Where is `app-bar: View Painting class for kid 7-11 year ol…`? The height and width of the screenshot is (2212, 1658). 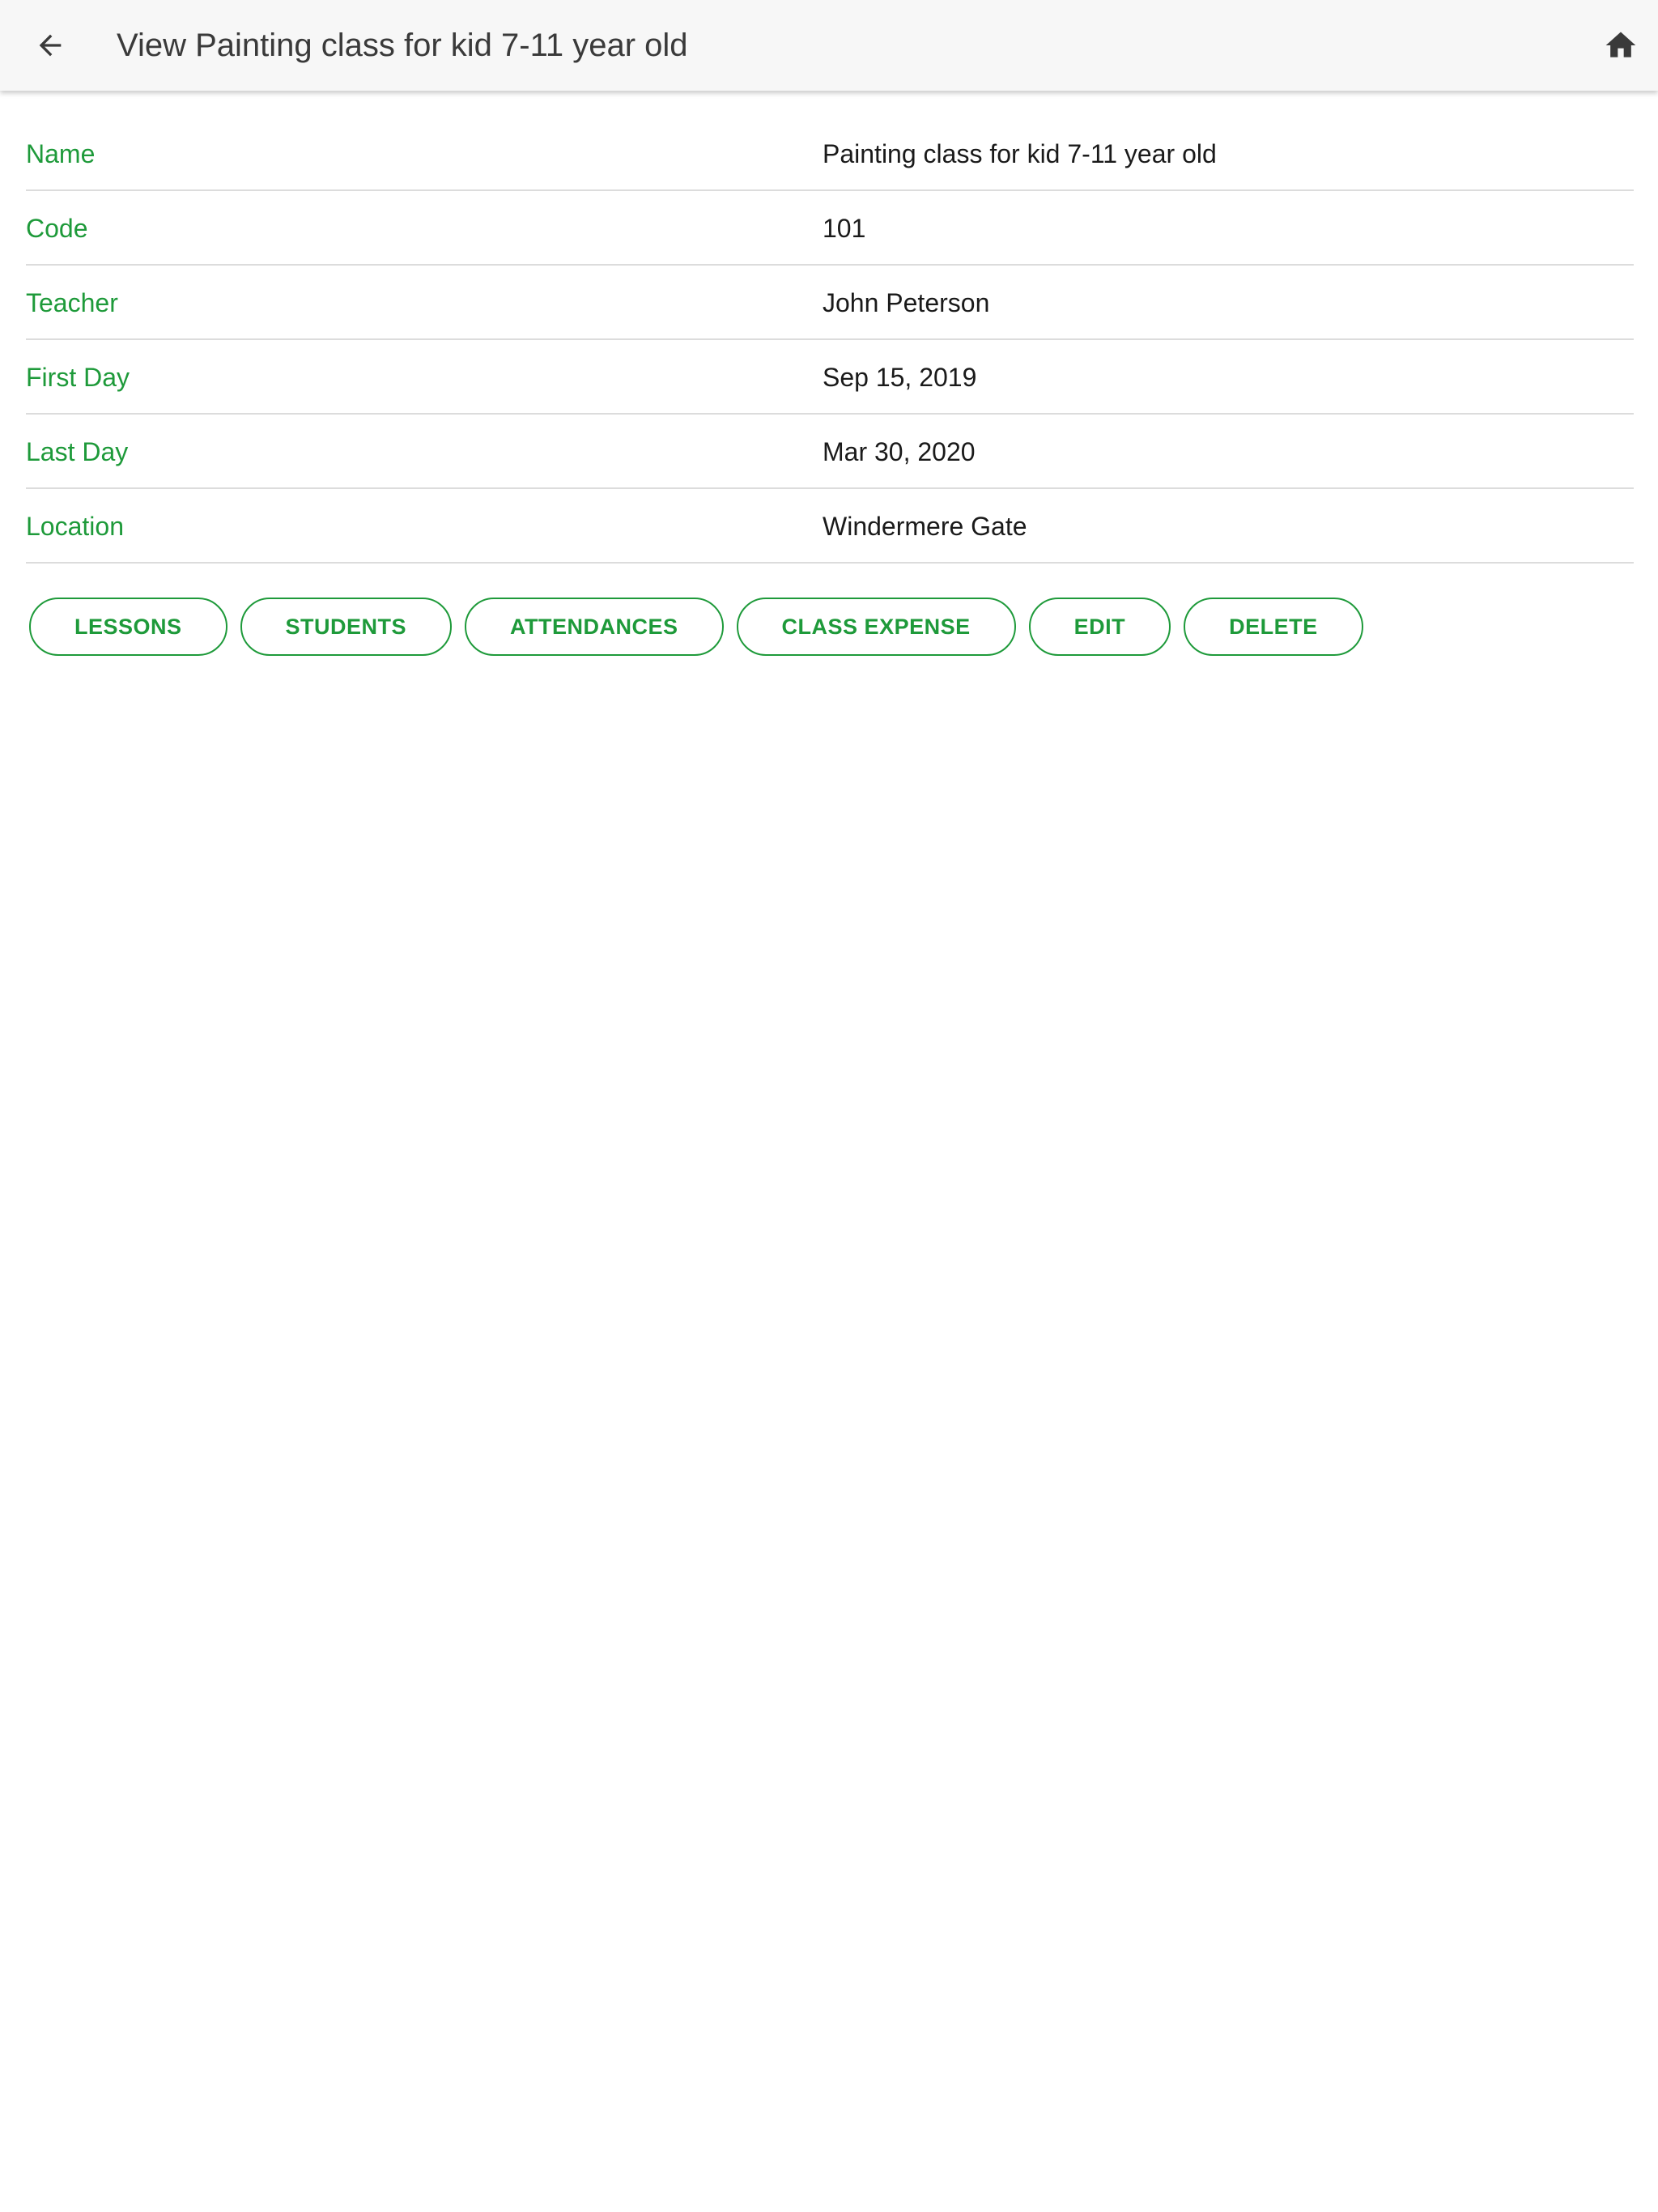 app-bar: View Painting class for kid 7-11 year ol… is located at coordinates (829, 46).